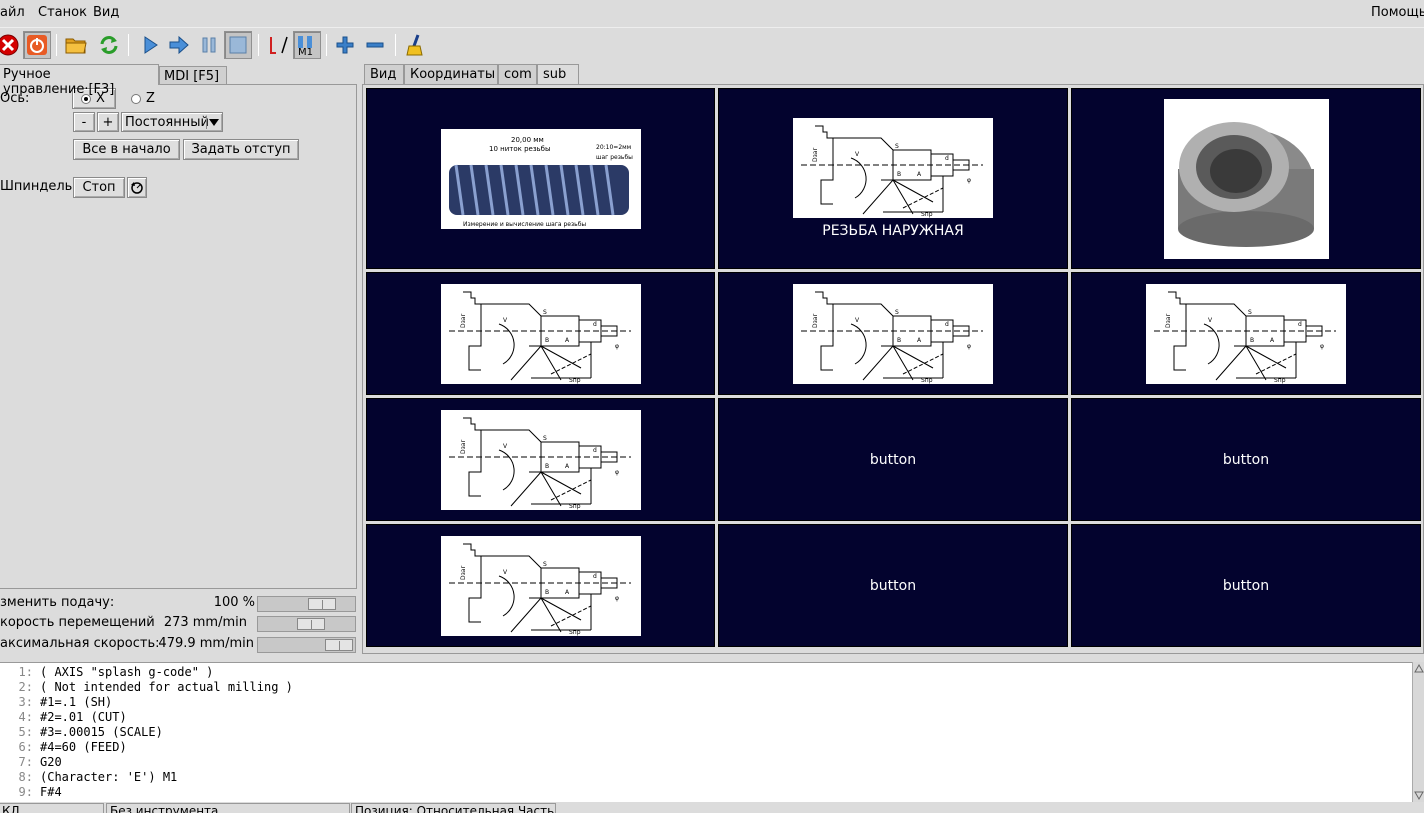 The image size is (1424, 813). What do you see at coordinates (1418, 796) in the screenshot?
I see `scroll-down-icon` at bounding box center [1418, 796].